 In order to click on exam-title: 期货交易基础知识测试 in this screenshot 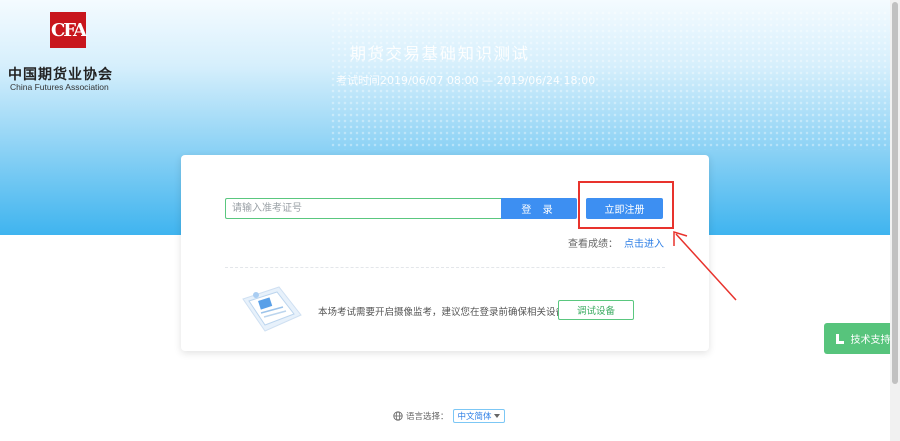, I will do `click(440, 53)`.